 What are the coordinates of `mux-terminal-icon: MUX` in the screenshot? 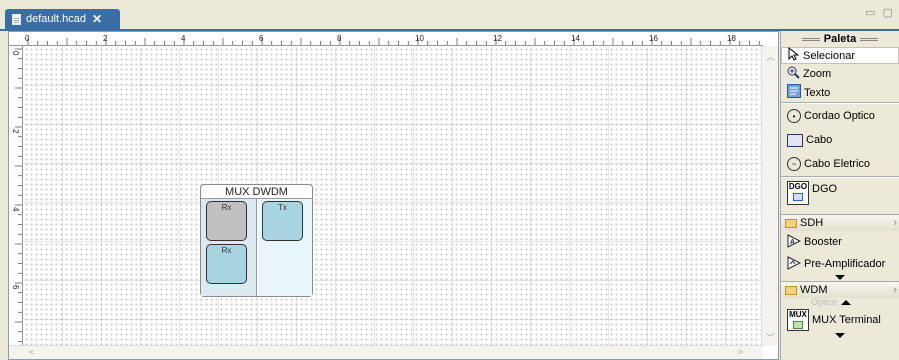 It's located at (798, 320).